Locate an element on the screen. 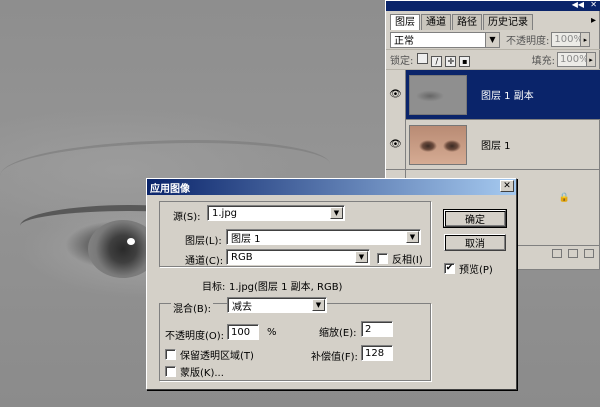 This screenshot has height=407, width=600. blending-label: 混合(B): is located at coordinates (192, 307).